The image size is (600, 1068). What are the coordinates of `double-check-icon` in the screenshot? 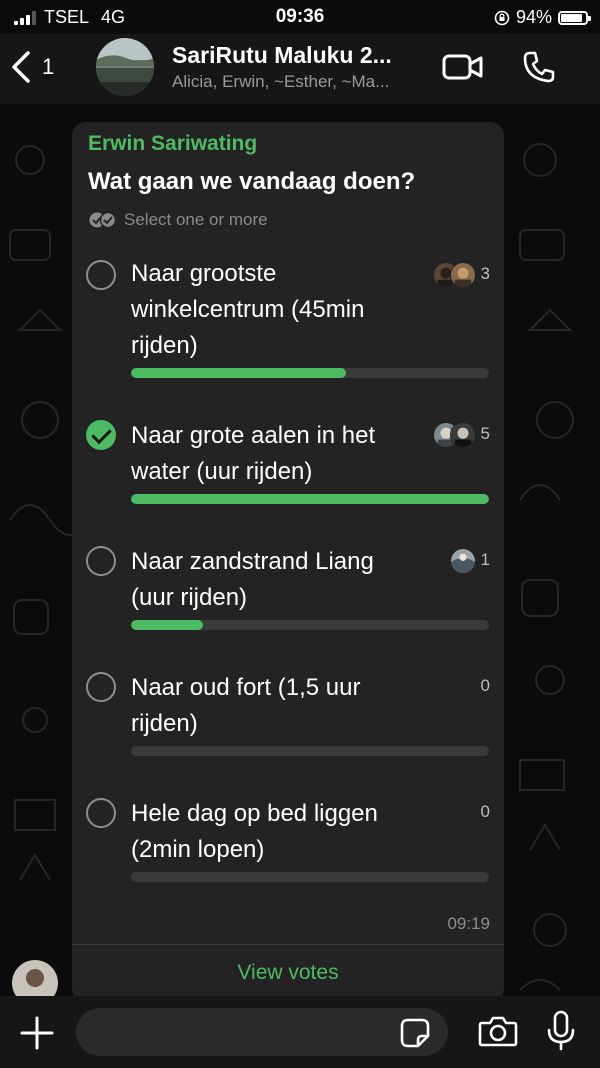 It's located at (103, 220).